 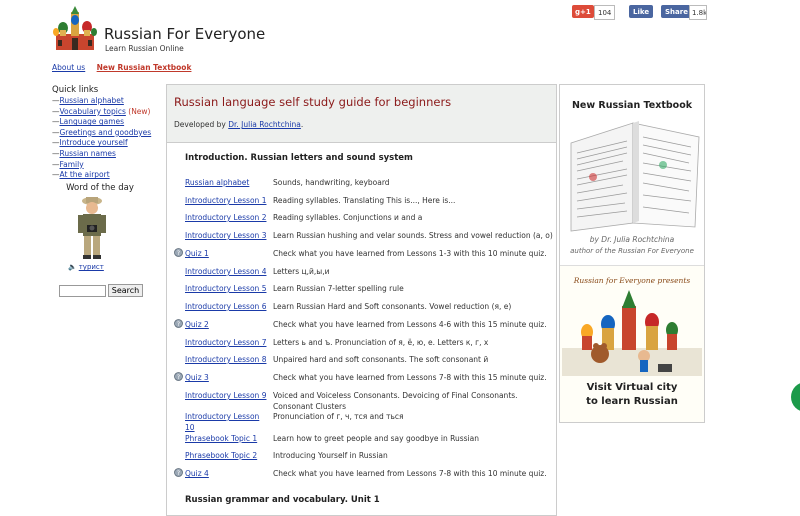 I want to click on search-button: Search, so click(x=125, y=290).